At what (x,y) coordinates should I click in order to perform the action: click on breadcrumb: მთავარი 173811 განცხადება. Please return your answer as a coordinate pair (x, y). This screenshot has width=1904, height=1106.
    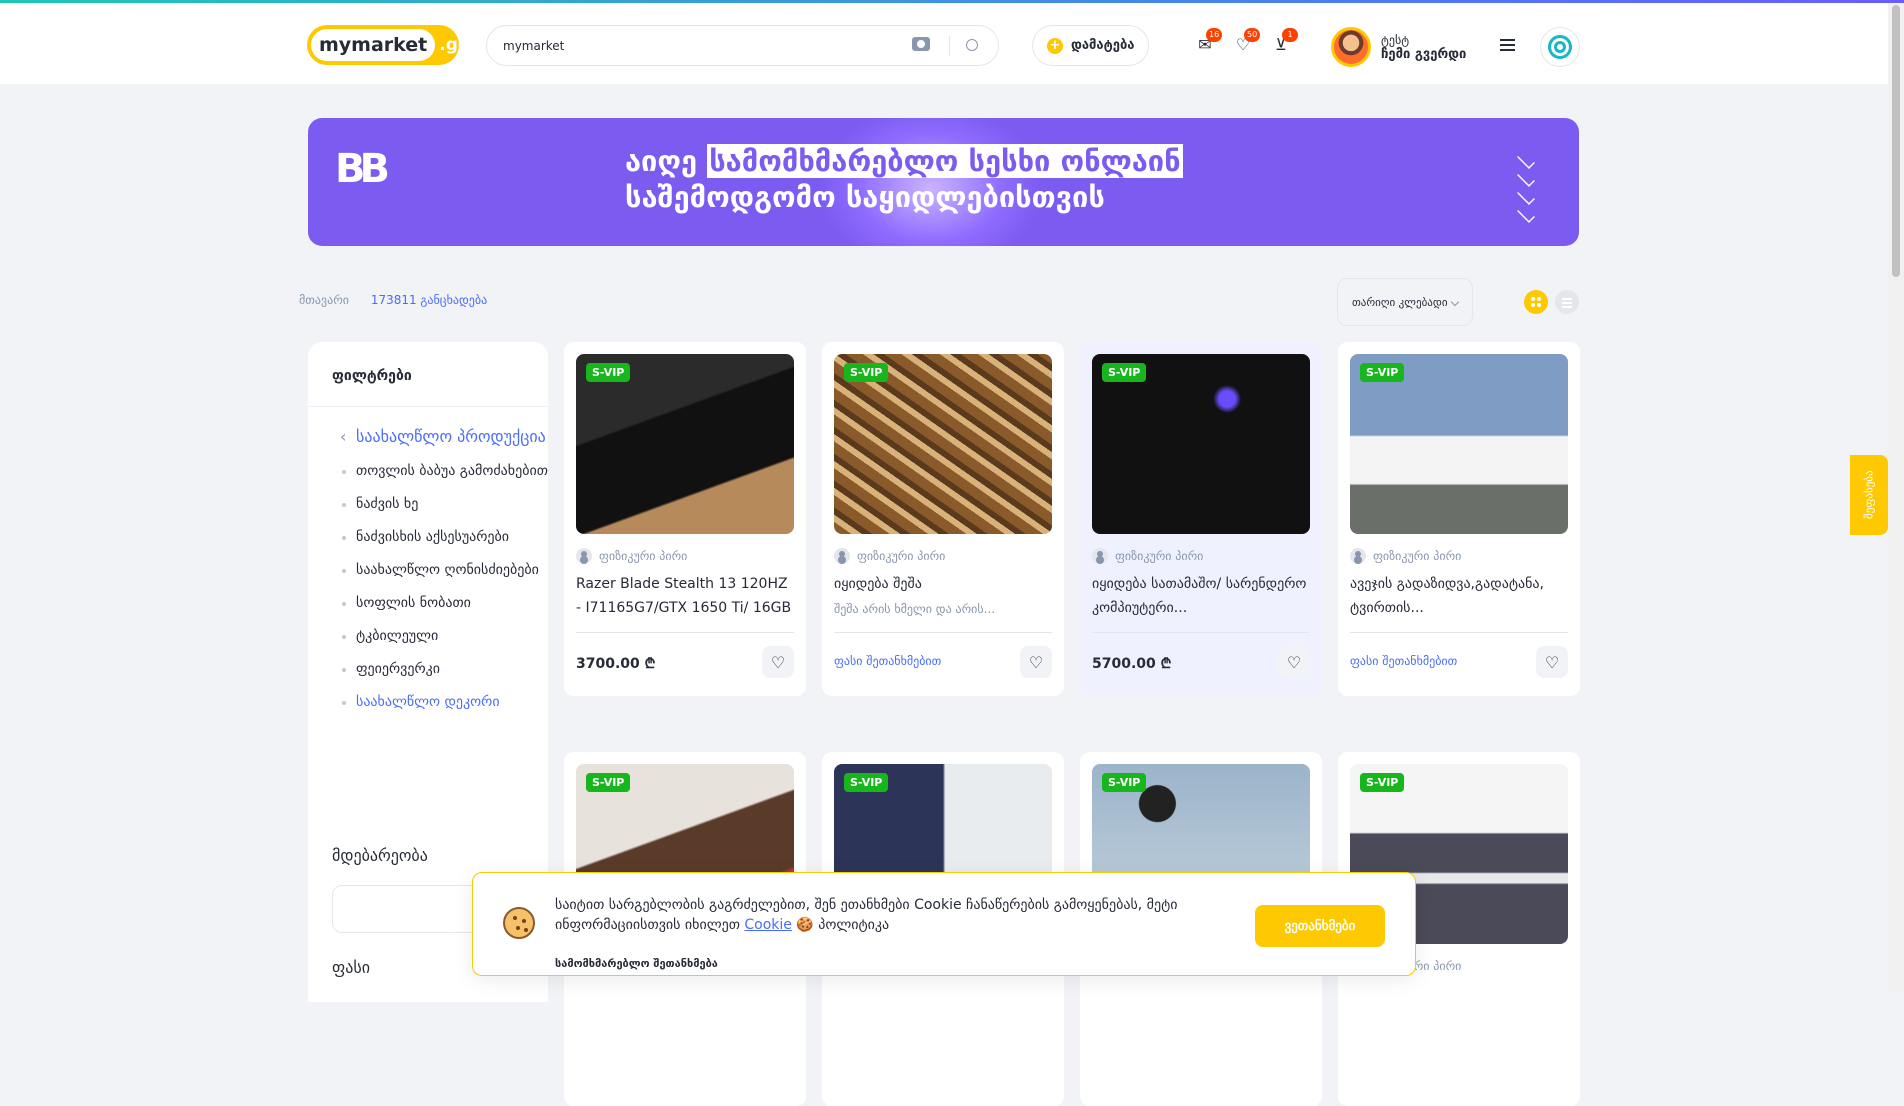
    Looking at the image, I should click on (393, 300).